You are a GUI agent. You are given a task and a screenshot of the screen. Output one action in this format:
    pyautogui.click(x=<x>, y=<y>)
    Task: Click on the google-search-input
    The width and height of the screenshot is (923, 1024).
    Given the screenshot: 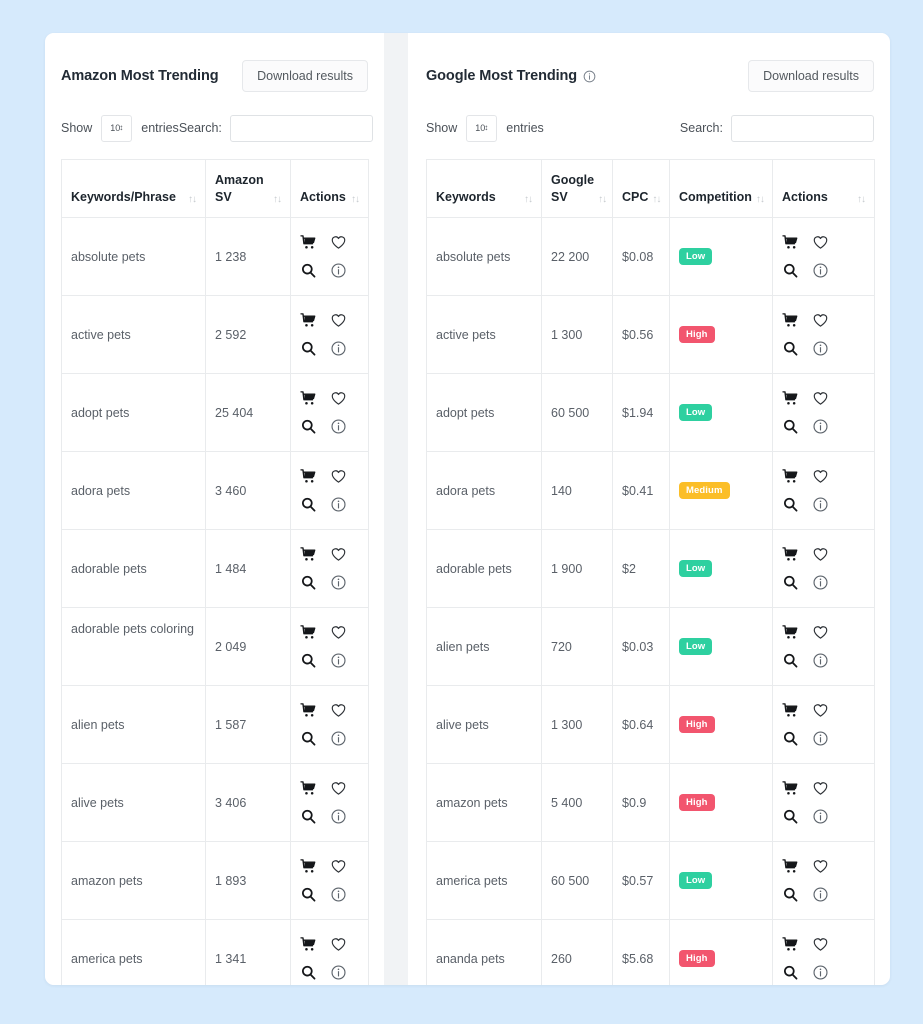 What is the action you would take?
    pyautogui.click(x=802, y=128)
    